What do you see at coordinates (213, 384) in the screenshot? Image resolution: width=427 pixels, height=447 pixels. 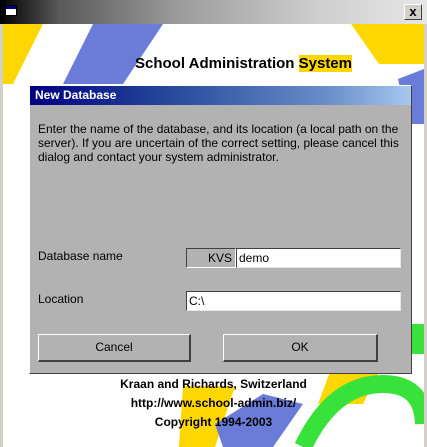 I see `footer-company: Kraan and Richards, Switzerland` at bounding box center [213, 384].